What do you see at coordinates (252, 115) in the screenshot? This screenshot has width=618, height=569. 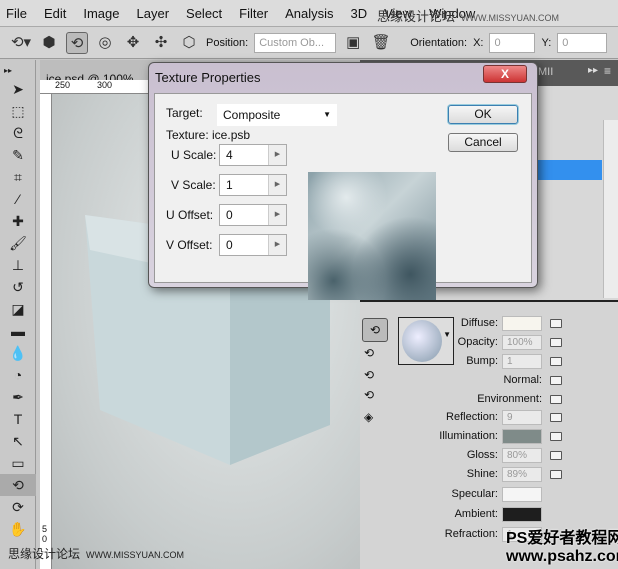 I see `target-value: Composite` at bounding box center [252, 115].